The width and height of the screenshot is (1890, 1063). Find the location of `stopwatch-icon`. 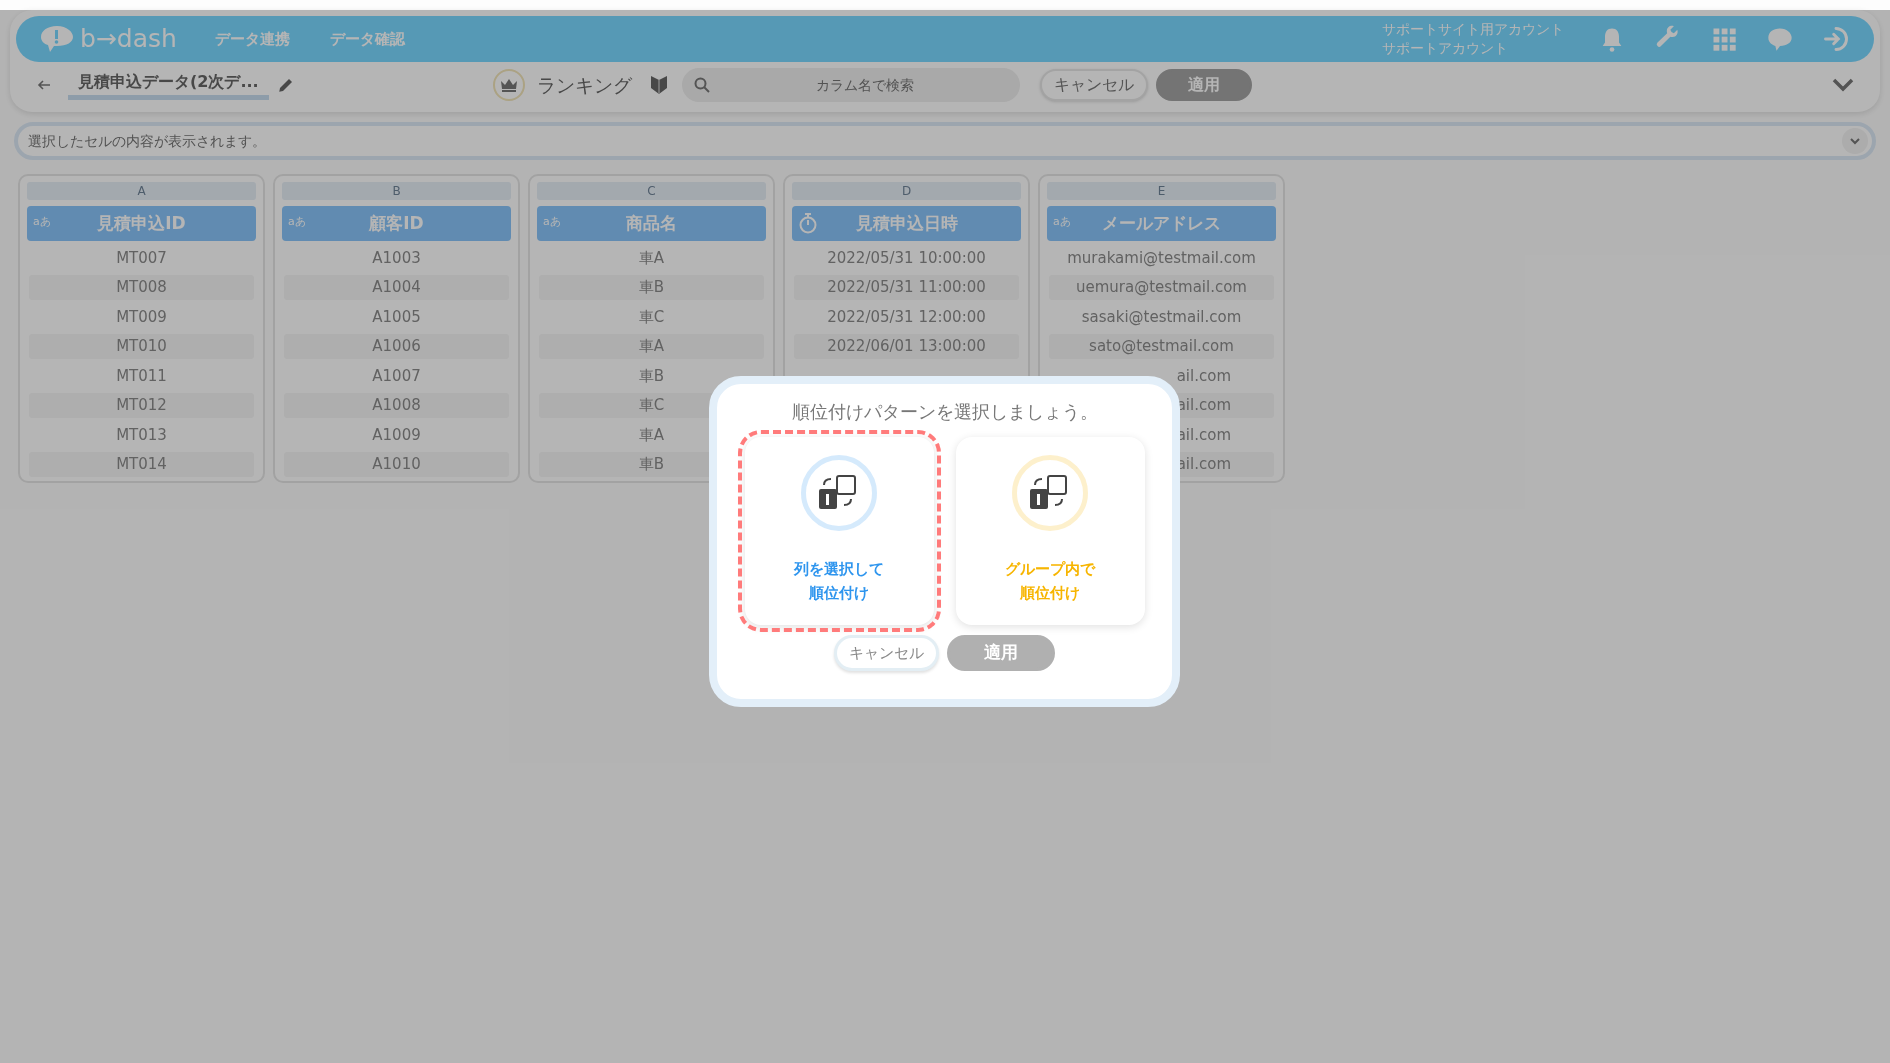

stopwatch-icon is located at coordinates (808, 223).